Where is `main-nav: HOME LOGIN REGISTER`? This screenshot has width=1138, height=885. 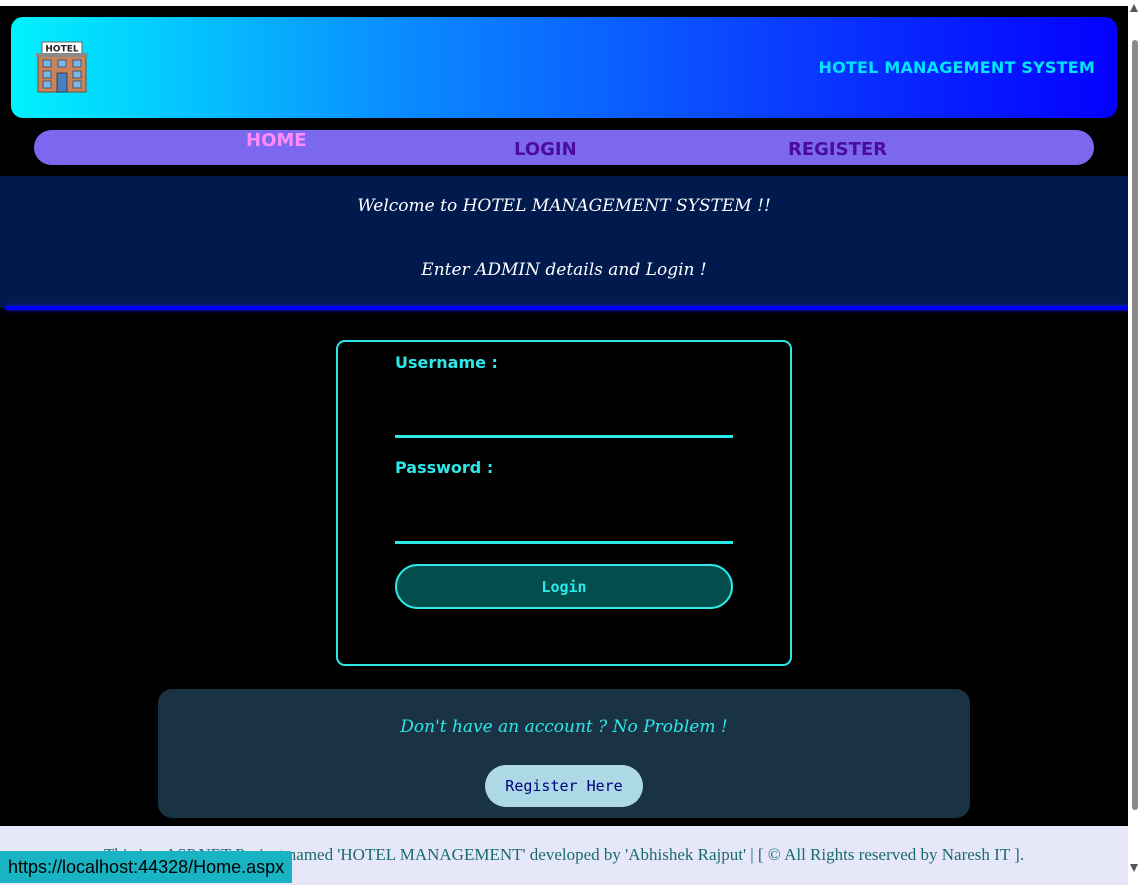
main-nav: HOME LOGIN REGISTER is located at coordinates (564, 147).